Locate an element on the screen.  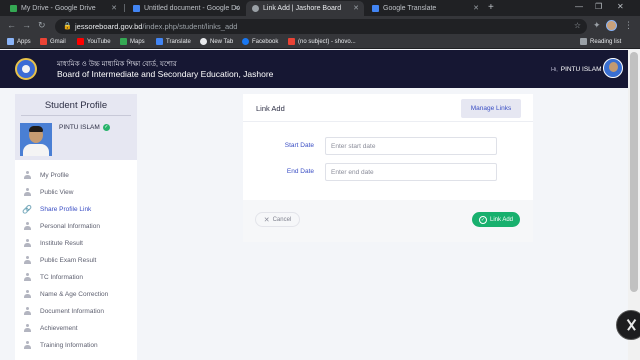
sidebar-item-document-information: Document Information is located at coordinates (76, 311).